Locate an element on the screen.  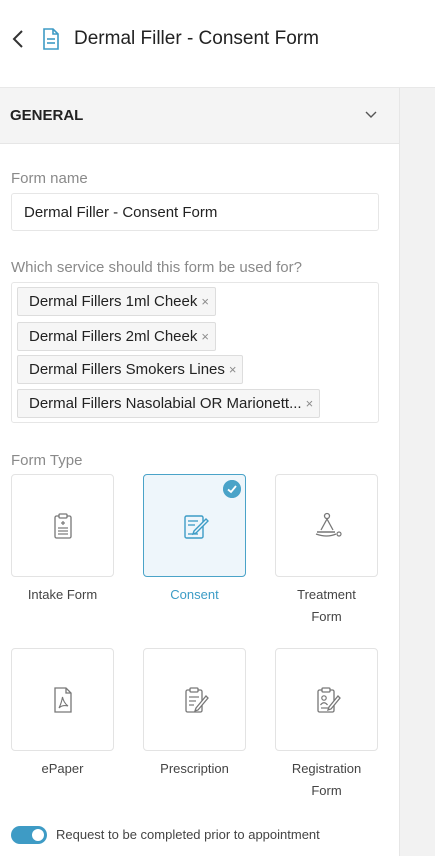
form-type-prescription is located at coordinates (194, 699).